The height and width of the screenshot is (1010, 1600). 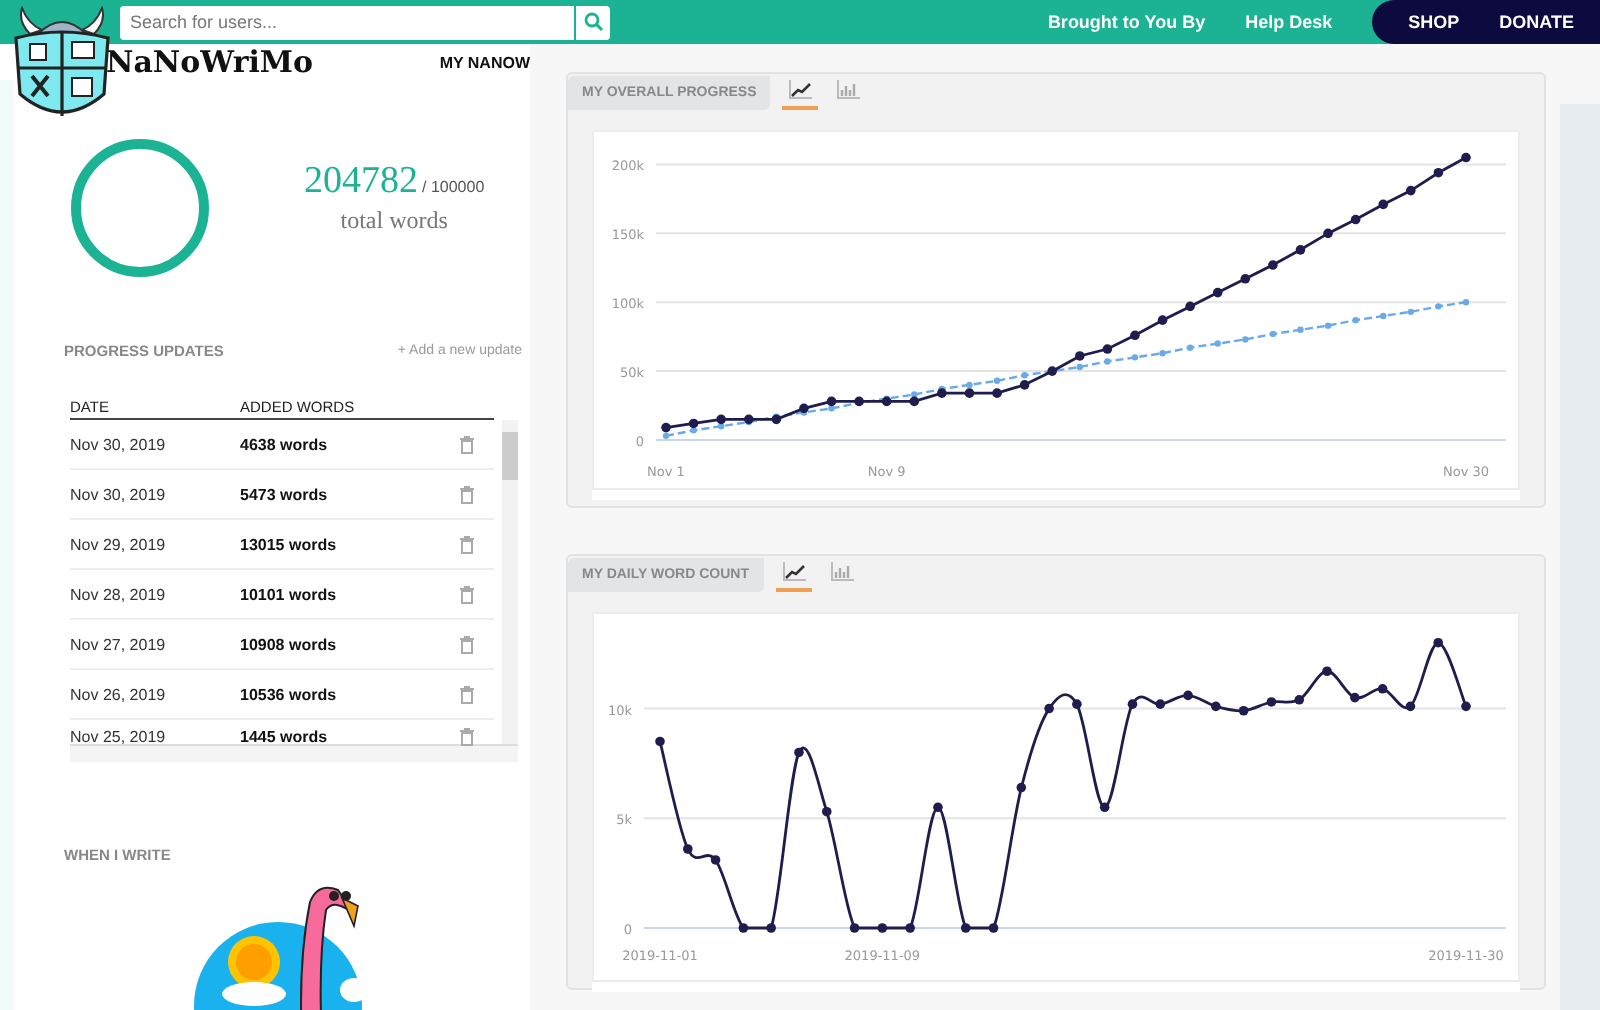 What do you see at coordinates (484, 62) in the screenshot?
I see `nav-link: MY NANOW` at bounding box center [484, 62].